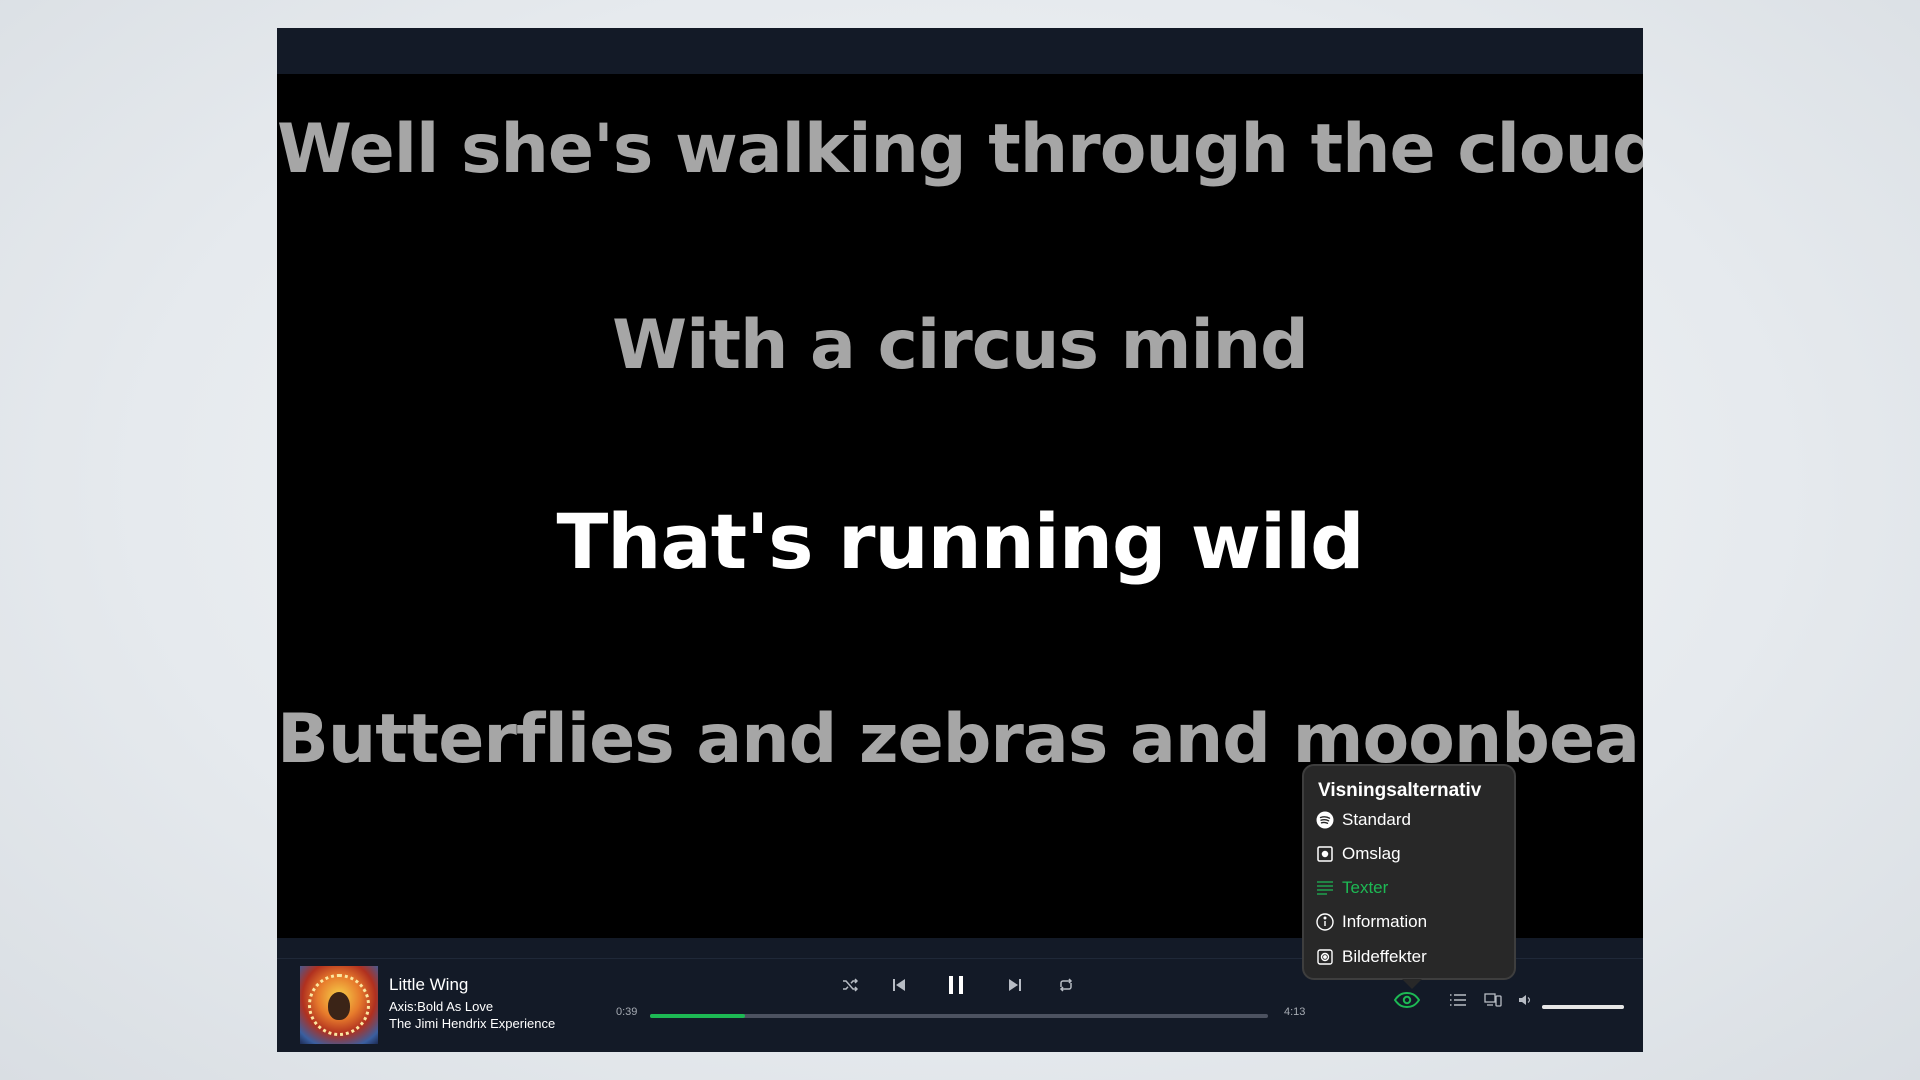 Image resolution: width=1920 pixels, height=1080 pixels. I want to click on volume-fill, so click(1583, 1007).